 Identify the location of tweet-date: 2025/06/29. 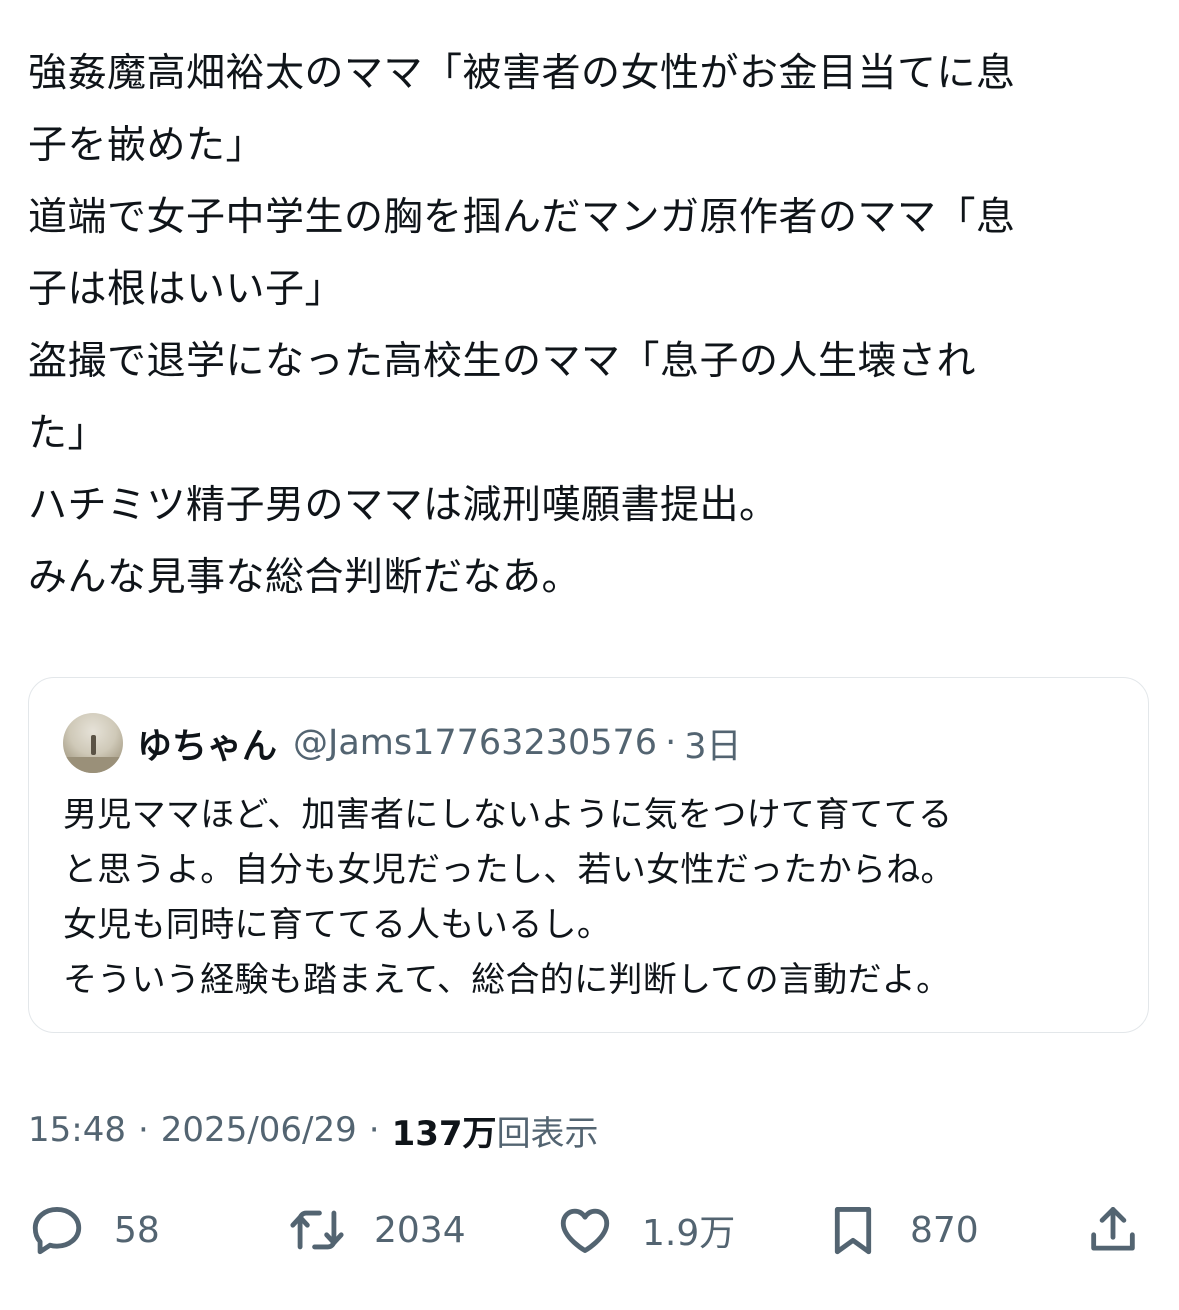
(259, 1130).